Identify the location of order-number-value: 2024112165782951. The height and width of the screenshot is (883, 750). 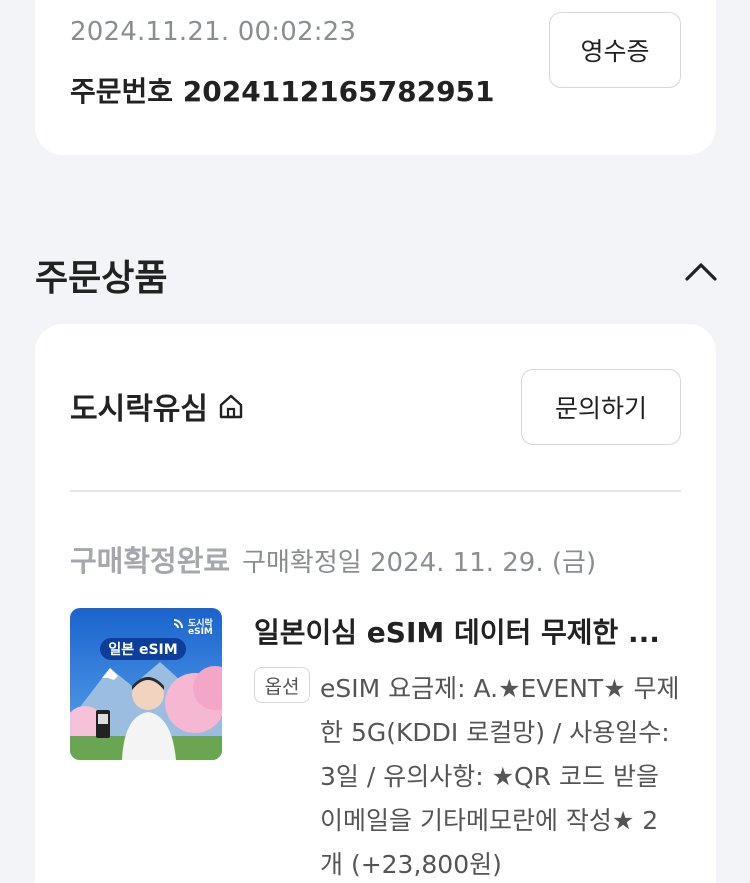
(338, 91).